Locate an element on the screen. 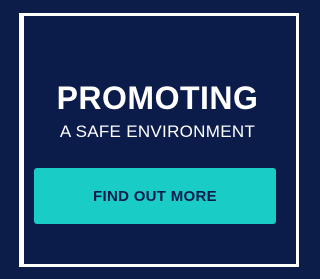 The width and height of the screenshot is (320, 279). banner-headline: PROMOTING is located at coordinates (157, 98).